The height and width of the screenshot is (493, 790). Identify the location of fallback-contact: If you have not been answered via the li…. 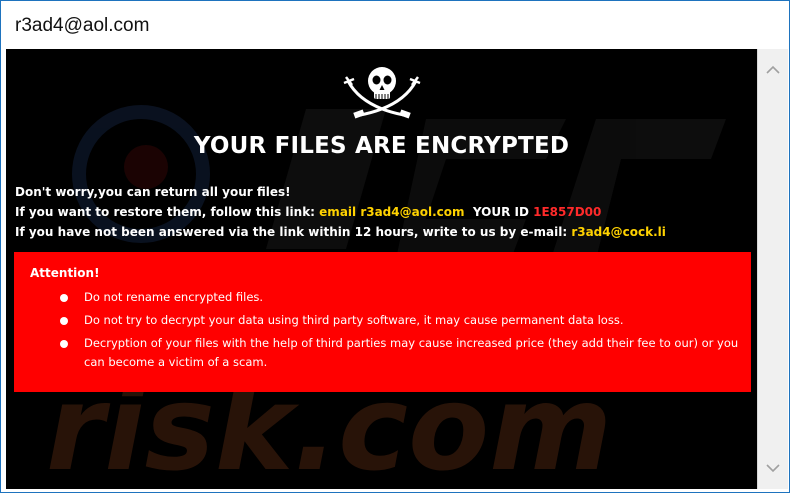
(340, 232).